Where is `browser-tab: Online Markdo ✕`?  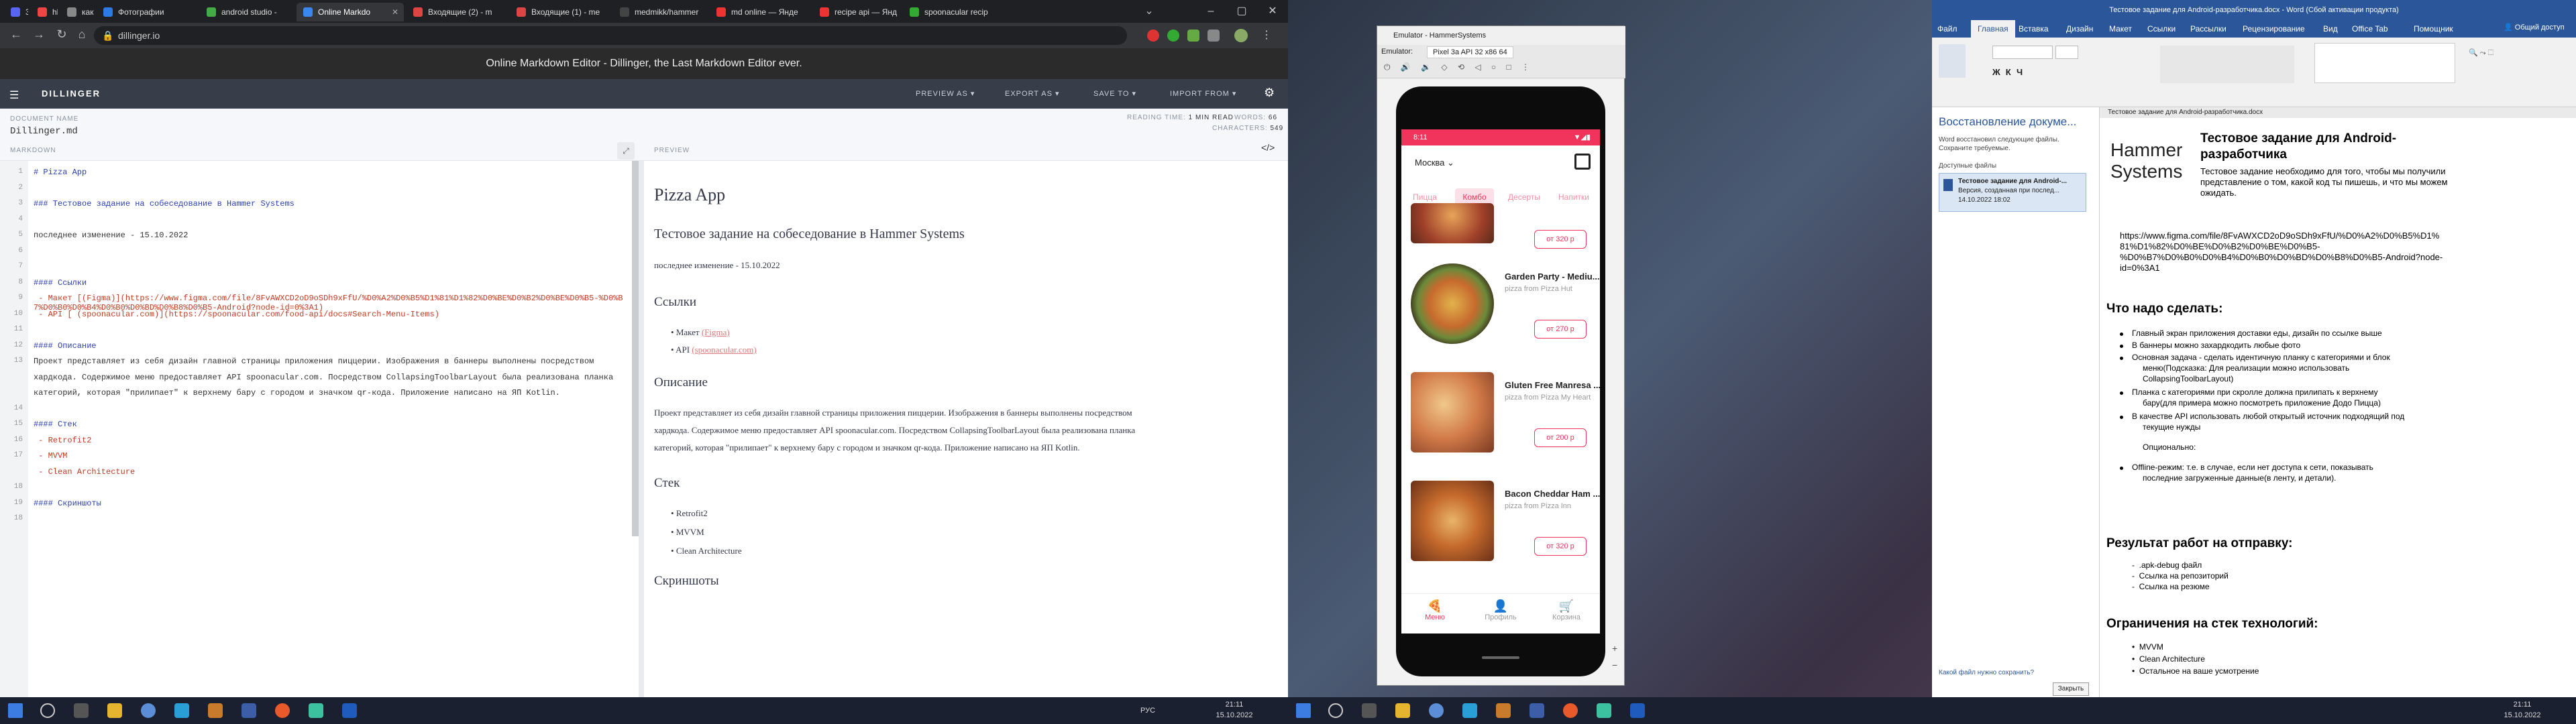 browser-tab: Online Markdo ✕ is located at coordinates (350, 12).